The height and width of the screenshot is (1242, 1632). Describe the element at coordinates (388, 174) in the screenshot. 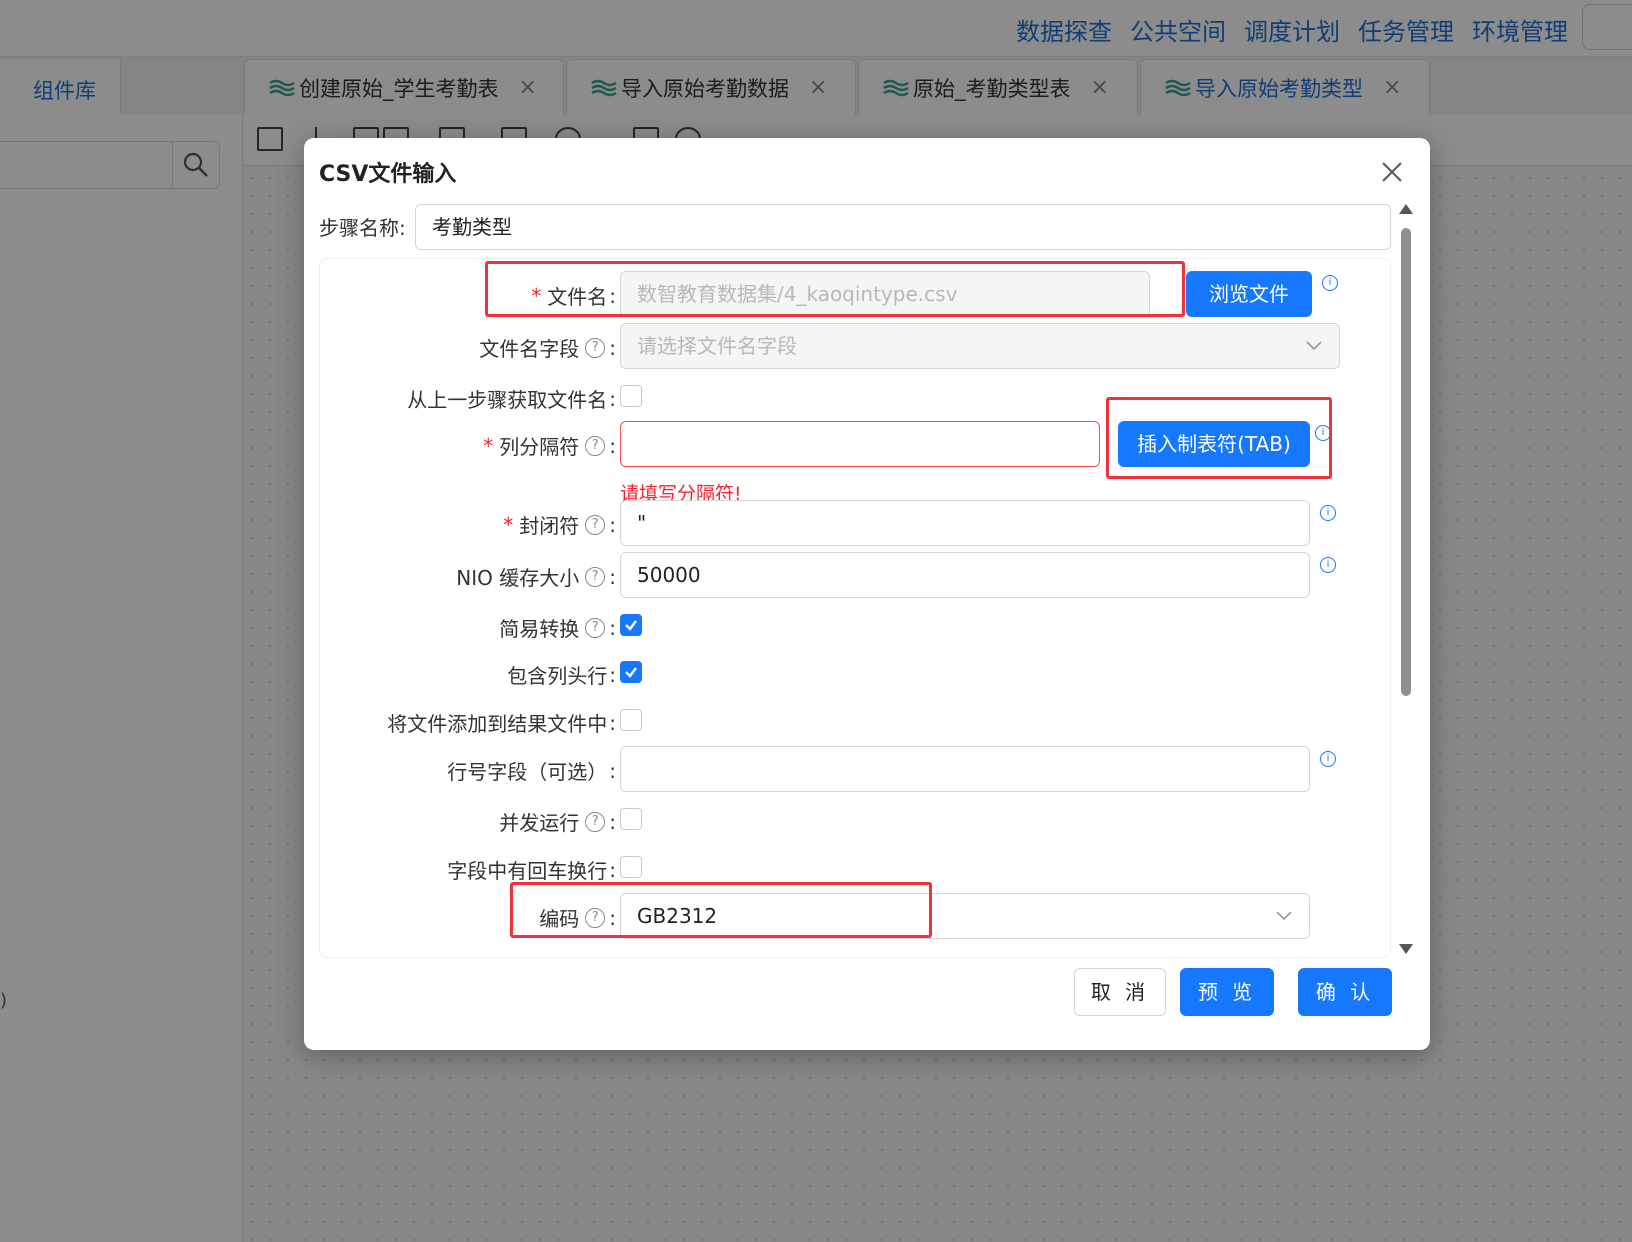

I see `dialog-title: CSV文件输入` at that location.